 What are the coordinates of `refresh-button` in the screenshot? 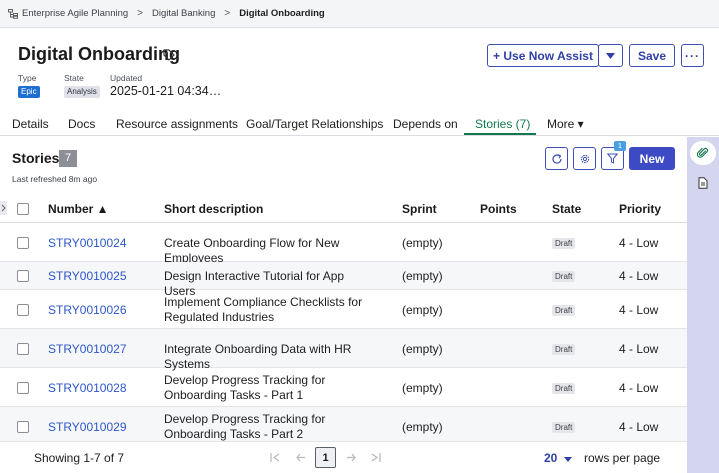 It's located at (556, 158).